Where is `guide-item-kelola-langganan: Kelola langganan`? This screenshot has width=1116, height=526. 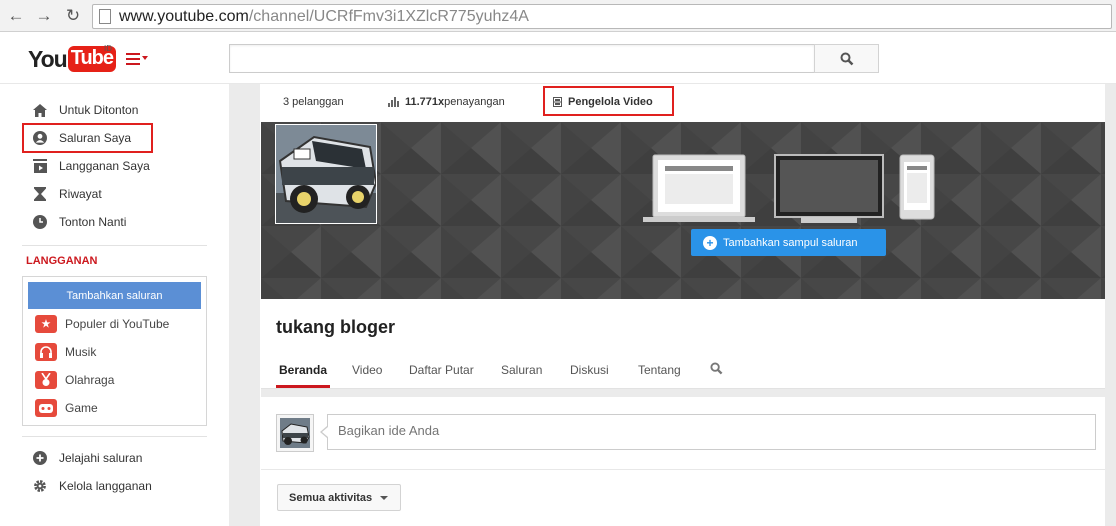
guide-item-kelola-langganan: Kelola langganan is located at coordinates (114, 486).